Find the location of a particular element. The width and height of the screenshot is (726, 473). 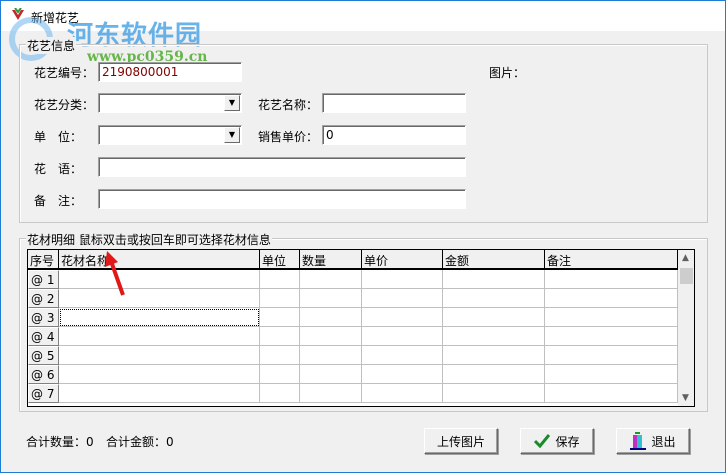

column-header: 序号 is located at coordinates (43, 260).